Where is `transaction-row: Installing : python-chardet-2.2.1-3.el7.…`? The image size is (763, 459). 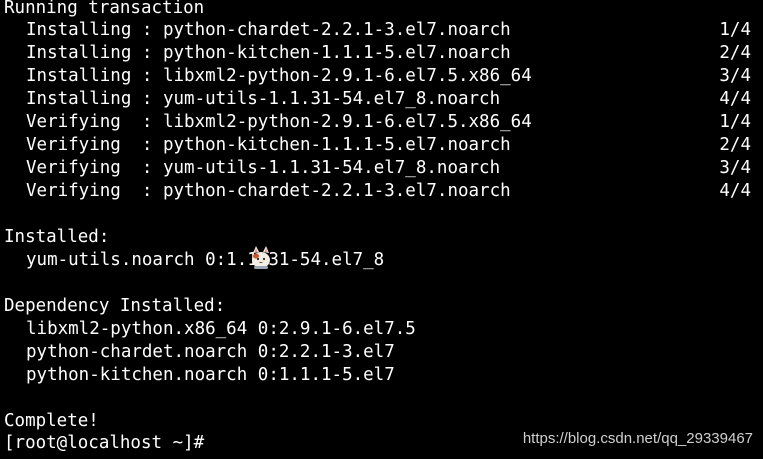
transaction-row: Installing : python-chardet-2.2.1-3.el7.… is located at coordinates (257, 30).